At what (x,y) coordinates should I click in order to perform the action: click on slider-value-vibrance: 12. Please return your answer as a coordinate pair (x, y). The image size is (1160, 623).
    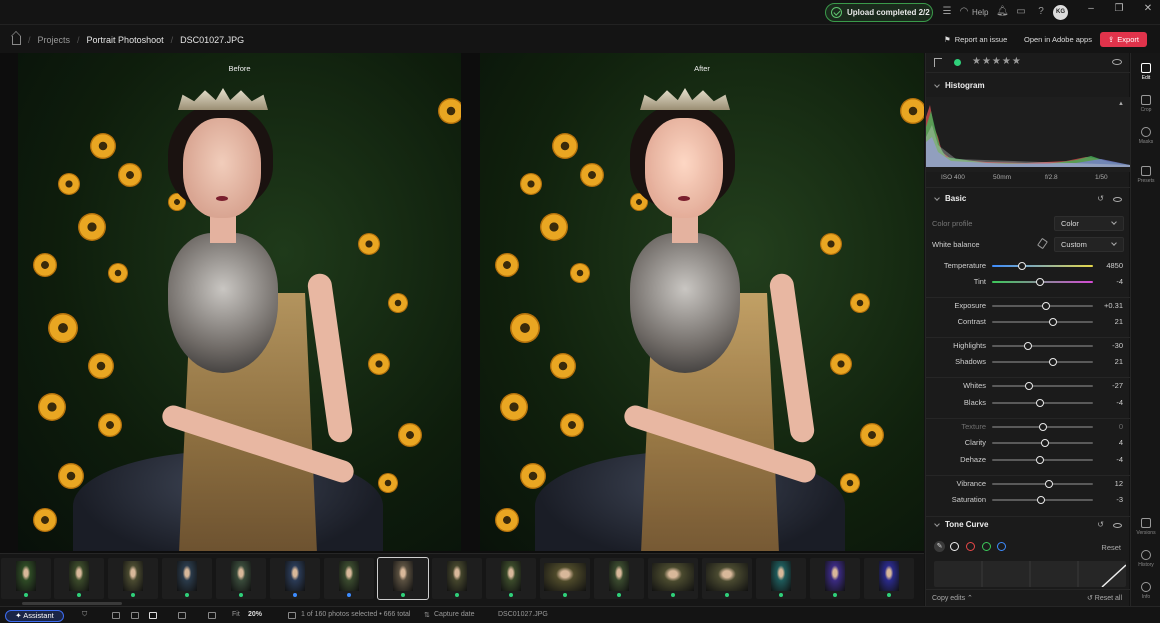
    Looking at the image, I should click on (1109, 483).